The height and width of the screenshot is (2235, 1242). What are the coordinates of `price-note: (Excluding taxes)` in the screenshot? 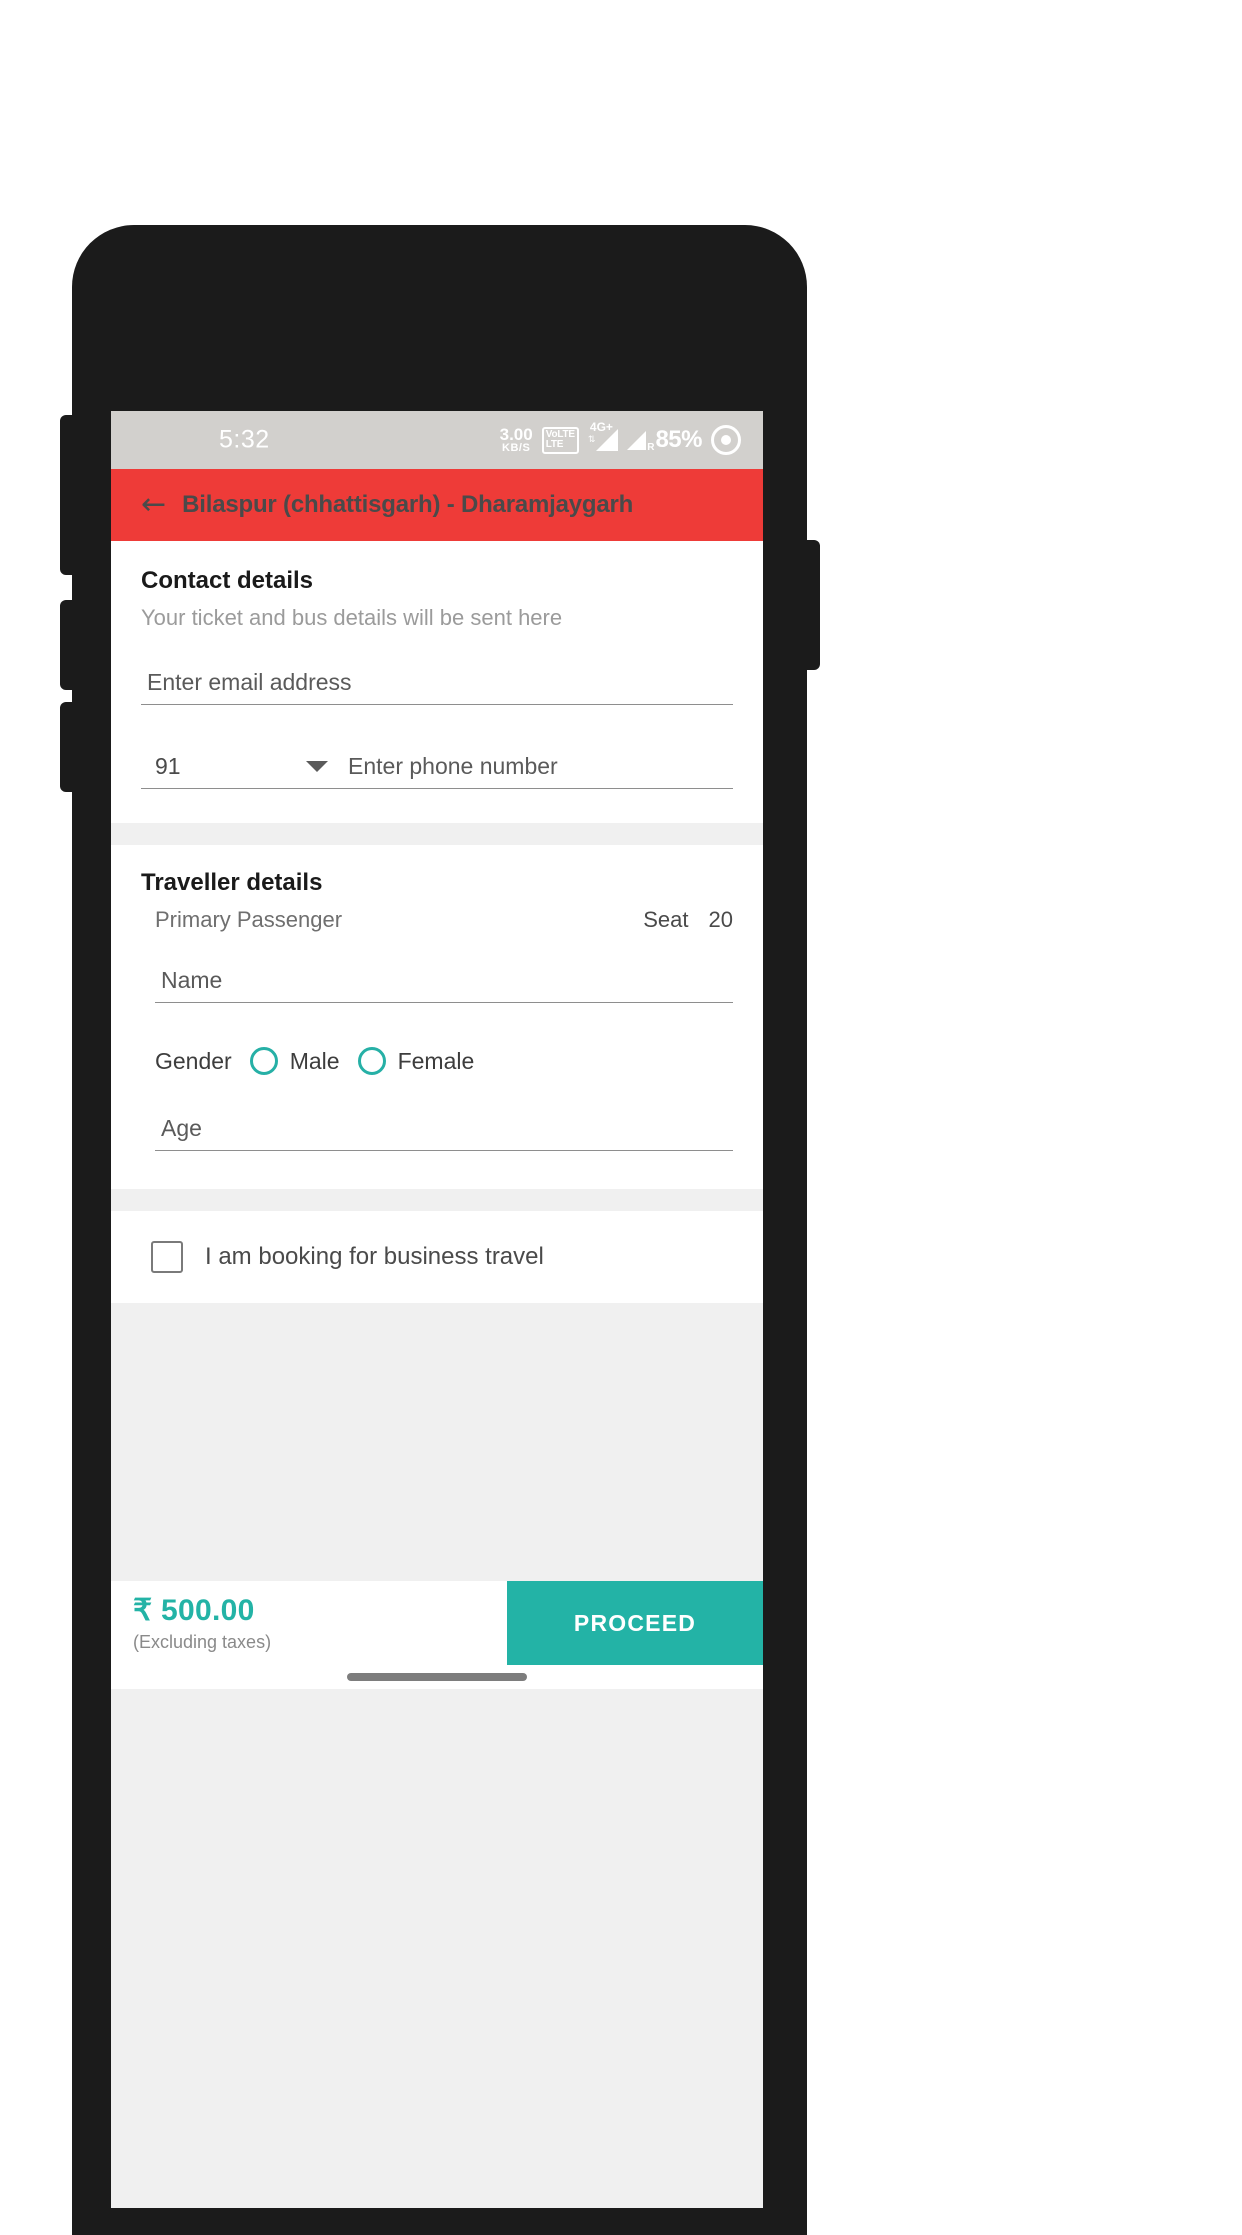 It's located at (202, 1642).